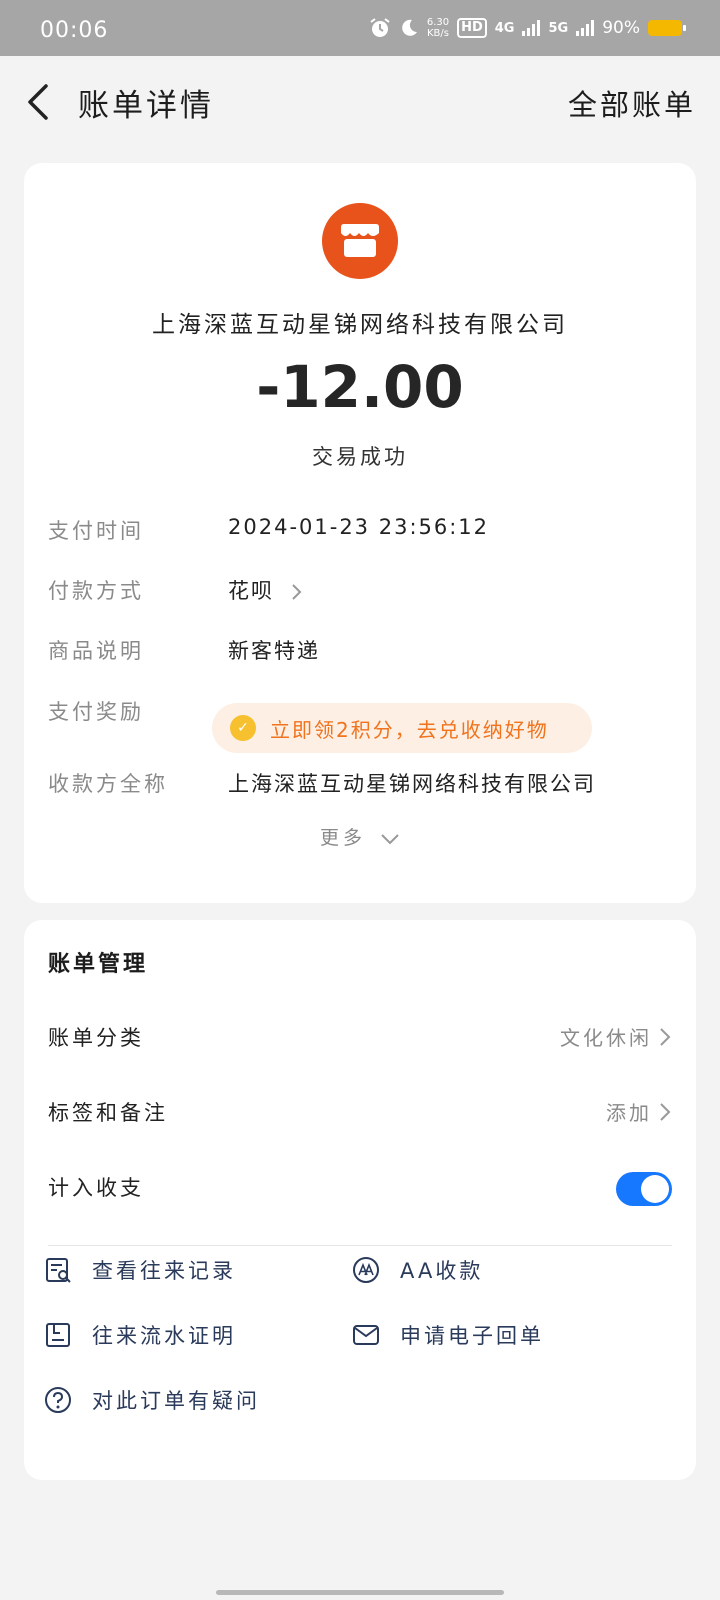 The width and height of the screenshot is (720, 1600). Describe the element at coordinates (360, 1592) in the screenshot. I see `home-indicator` at that location.